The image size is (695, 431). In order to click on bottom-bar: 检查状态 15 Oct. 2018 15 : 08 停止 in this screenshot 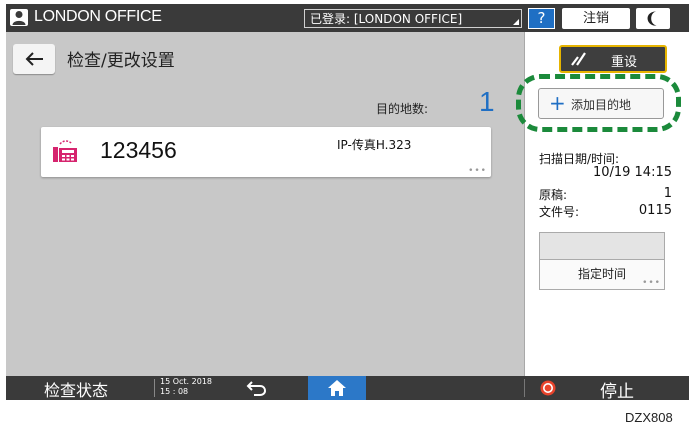, I will do `click(347, 388)`.